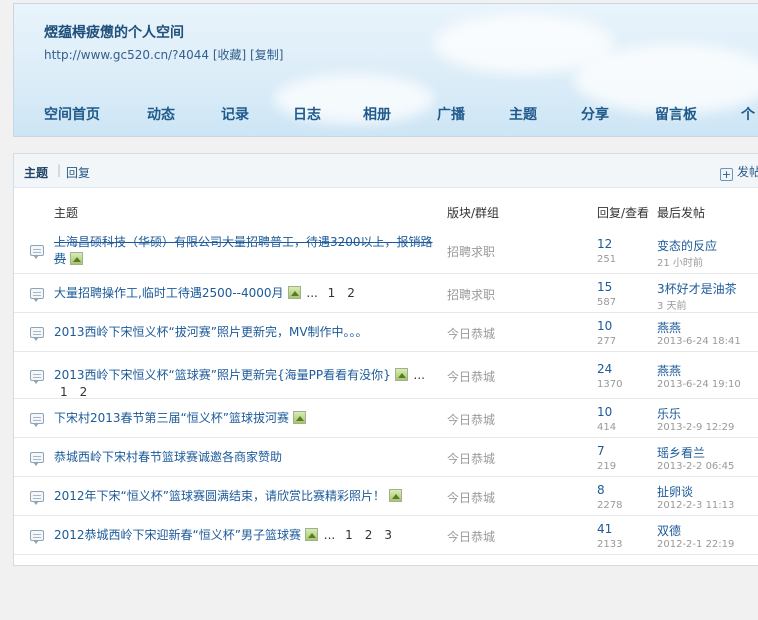 The image size is (758, 620). What do you see at coordinates (126, 55) in the screenshot?
I see `space-url-link: http://www.gc520.cn/?4044` at bounding box center [126, 55].